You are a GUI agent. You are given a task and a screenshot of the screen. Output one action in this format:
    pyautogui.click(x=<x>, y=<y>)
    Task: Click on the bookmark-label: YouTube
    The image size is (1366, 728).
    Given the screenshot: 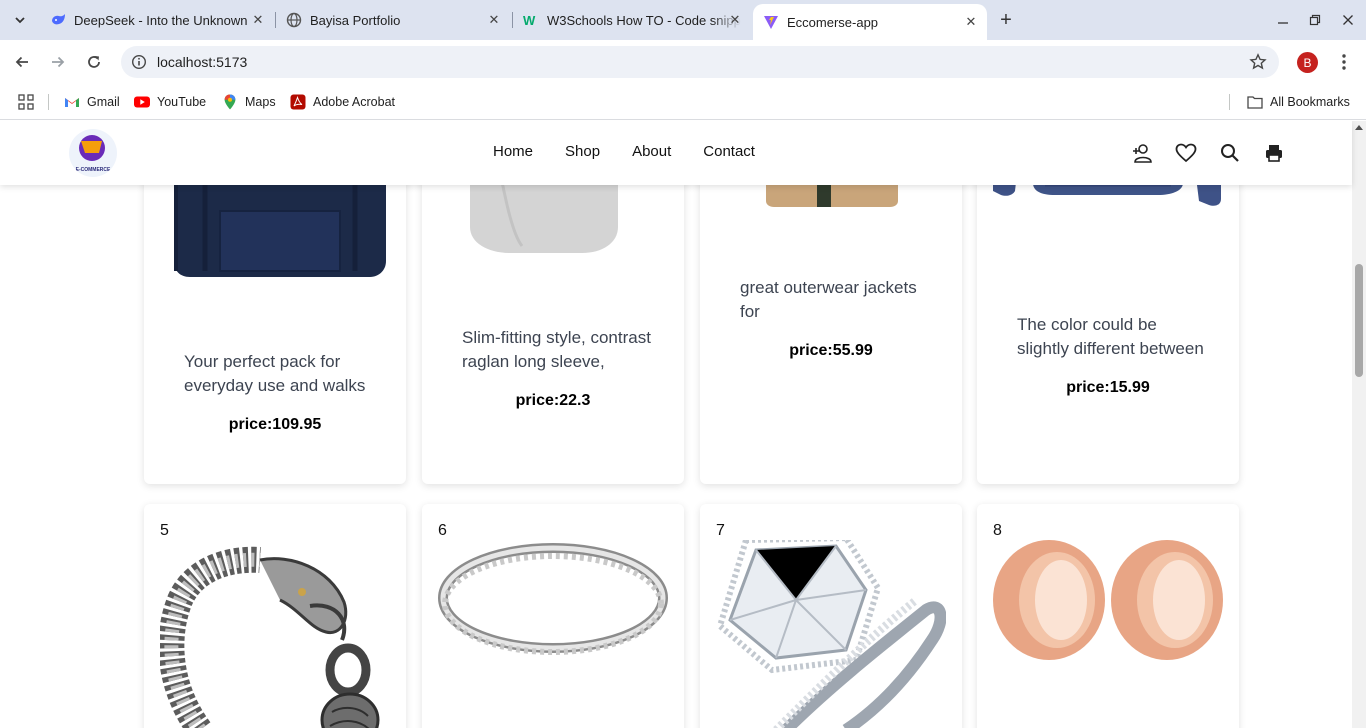 What is the action you would take?
    pyautogui.click(x=182, y=102)
    